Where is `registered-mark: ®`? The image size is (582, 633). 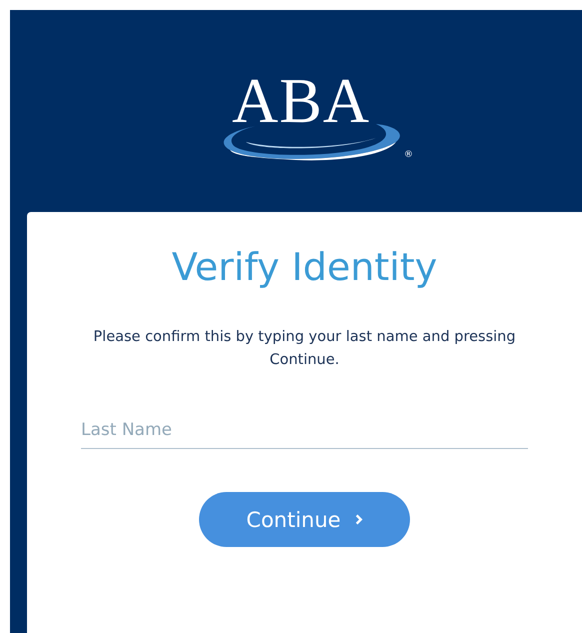 registered-mark: ® is located at coordinates (408, 155).